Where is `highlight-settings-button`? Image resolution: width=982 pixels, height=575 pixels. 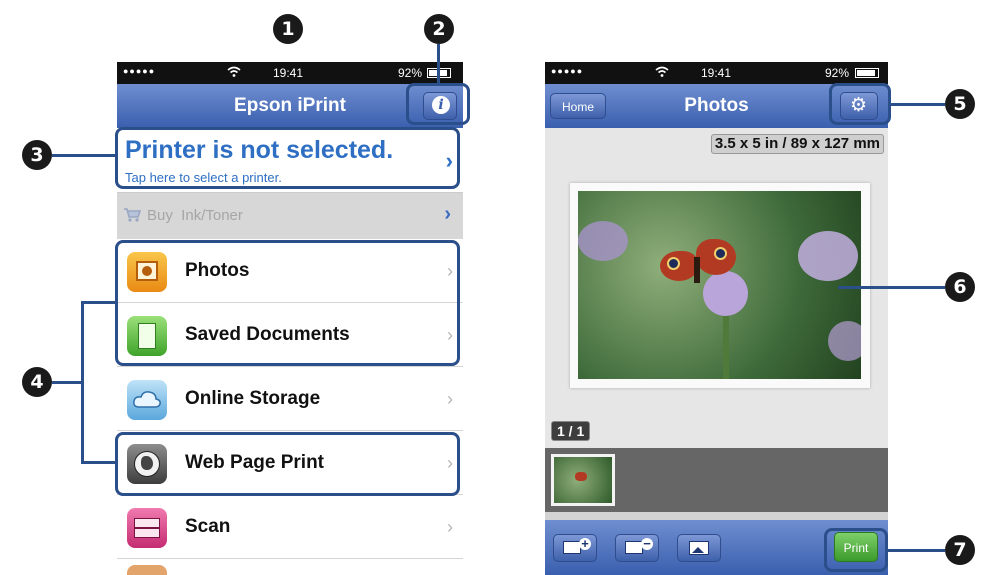
highlight-settings-button is located at coordinates (860, 104).